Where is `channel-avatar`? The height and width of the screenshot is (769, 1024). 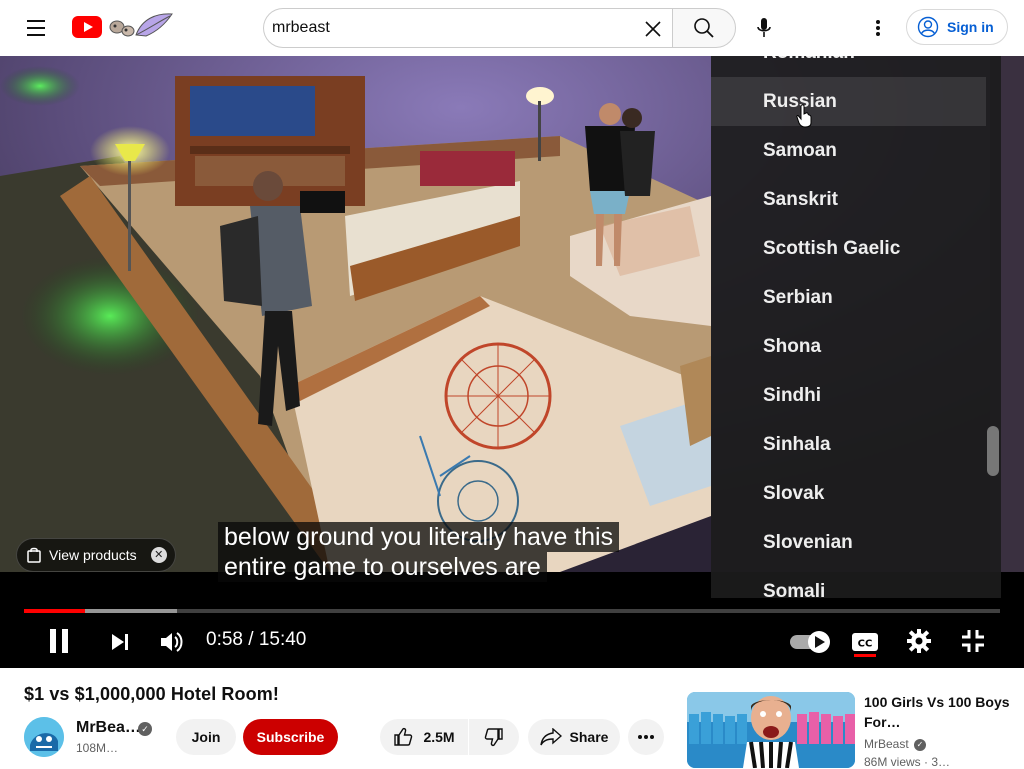
channel-avatar is located at coordinates (44, 737).